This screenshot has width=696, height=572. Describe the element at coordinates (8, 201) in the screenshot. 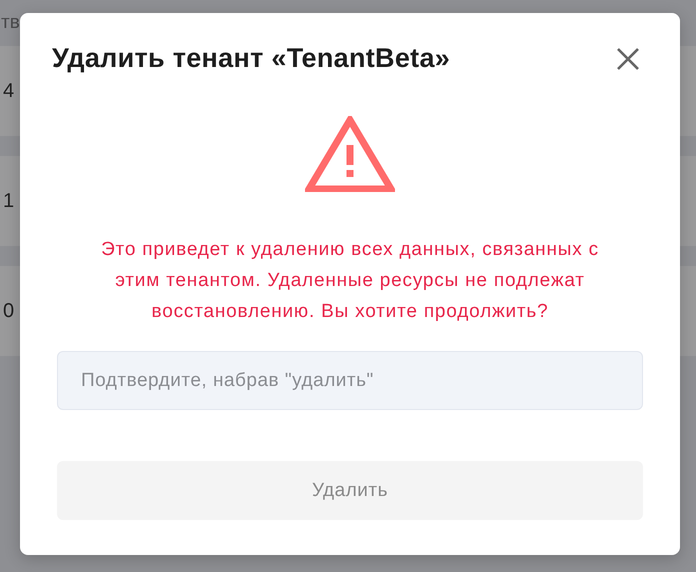

I see `table-cell: 1` at that location.